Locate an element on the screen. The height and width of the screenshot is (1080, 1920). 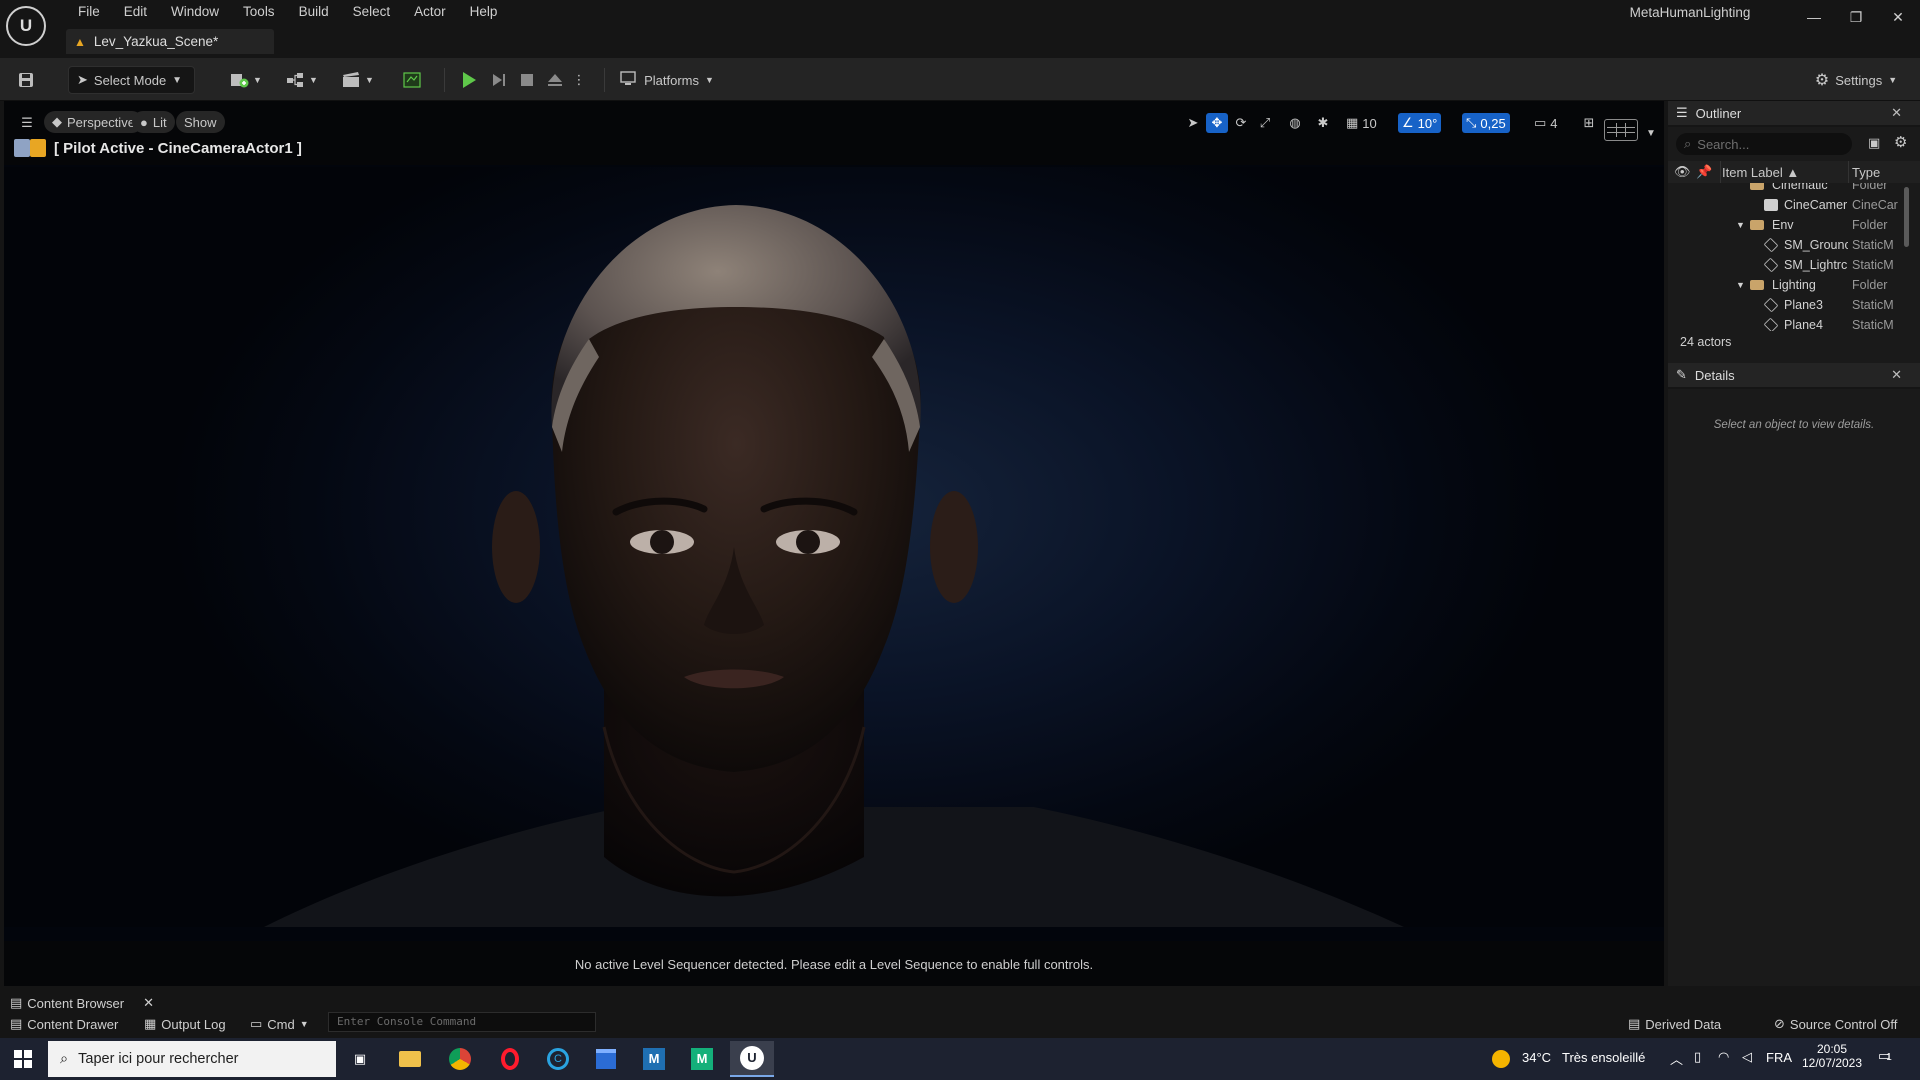
file-explorer-icon is located at coordinates (410, 1059).